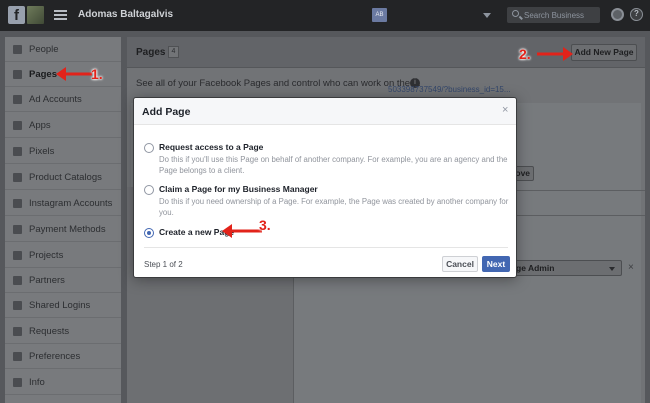 The width and height of the screenshot is (650, 403). What do you see at coordinates (42, 151) in the screenshot?
I see `sidebar-item-label: Pixels` at bounding box center [42, 151].